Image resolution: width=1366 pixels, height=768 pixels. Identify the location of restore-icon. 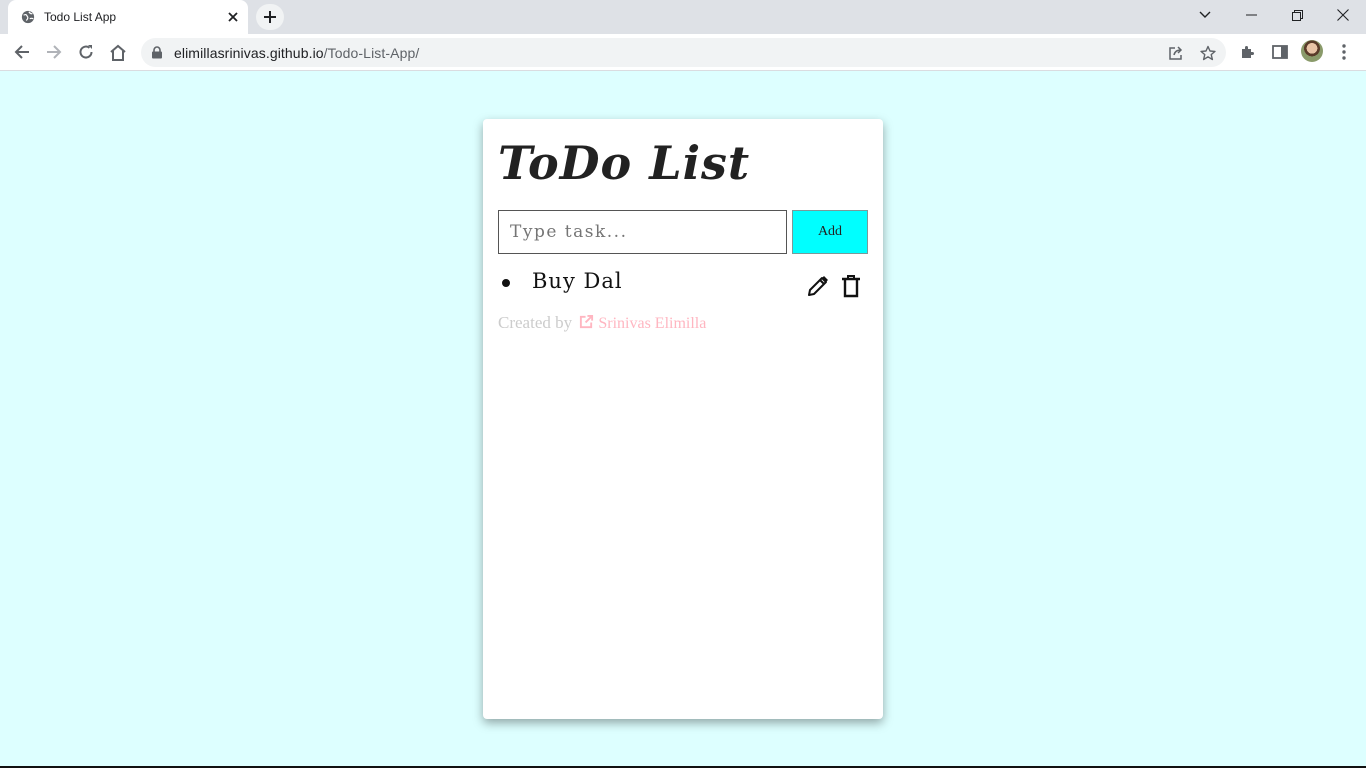
(1297, 15).